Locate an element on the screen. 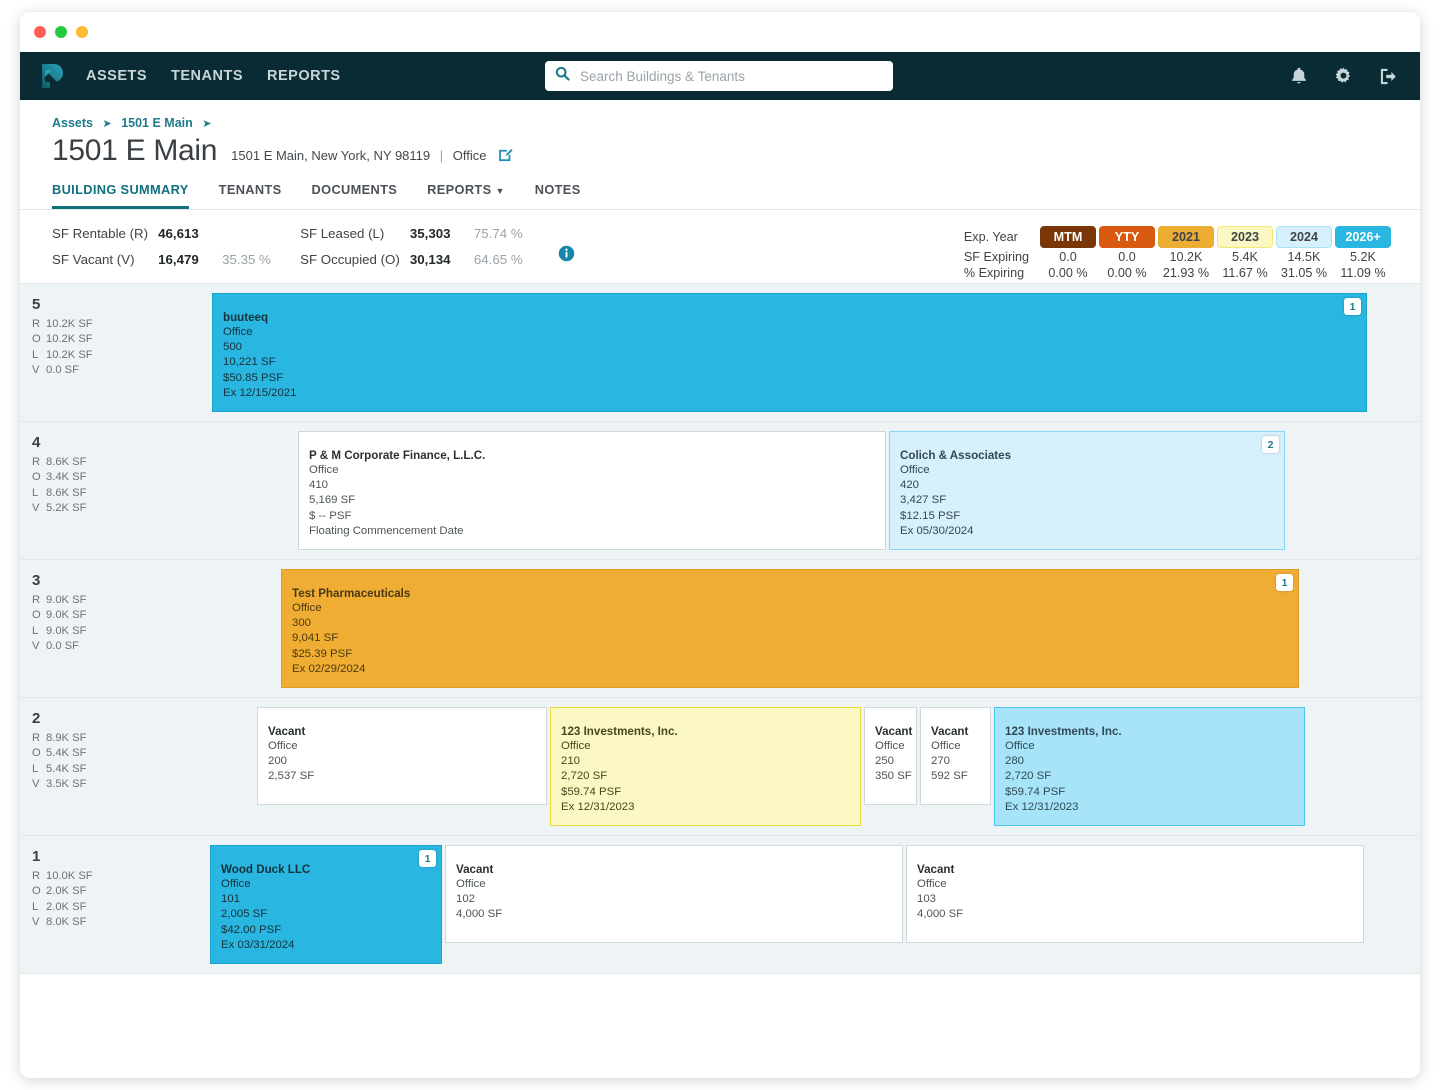  expiry-chip-yty: YTY is located at coordinates (1127, 237).